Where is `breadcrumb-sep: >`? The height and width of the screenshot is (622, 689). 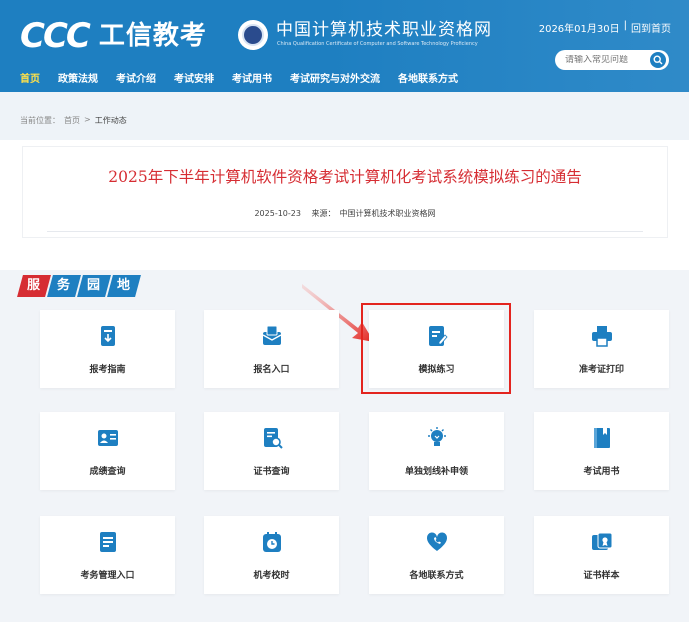
breadcrumb-sep: > is located at coordinates (87, 119).